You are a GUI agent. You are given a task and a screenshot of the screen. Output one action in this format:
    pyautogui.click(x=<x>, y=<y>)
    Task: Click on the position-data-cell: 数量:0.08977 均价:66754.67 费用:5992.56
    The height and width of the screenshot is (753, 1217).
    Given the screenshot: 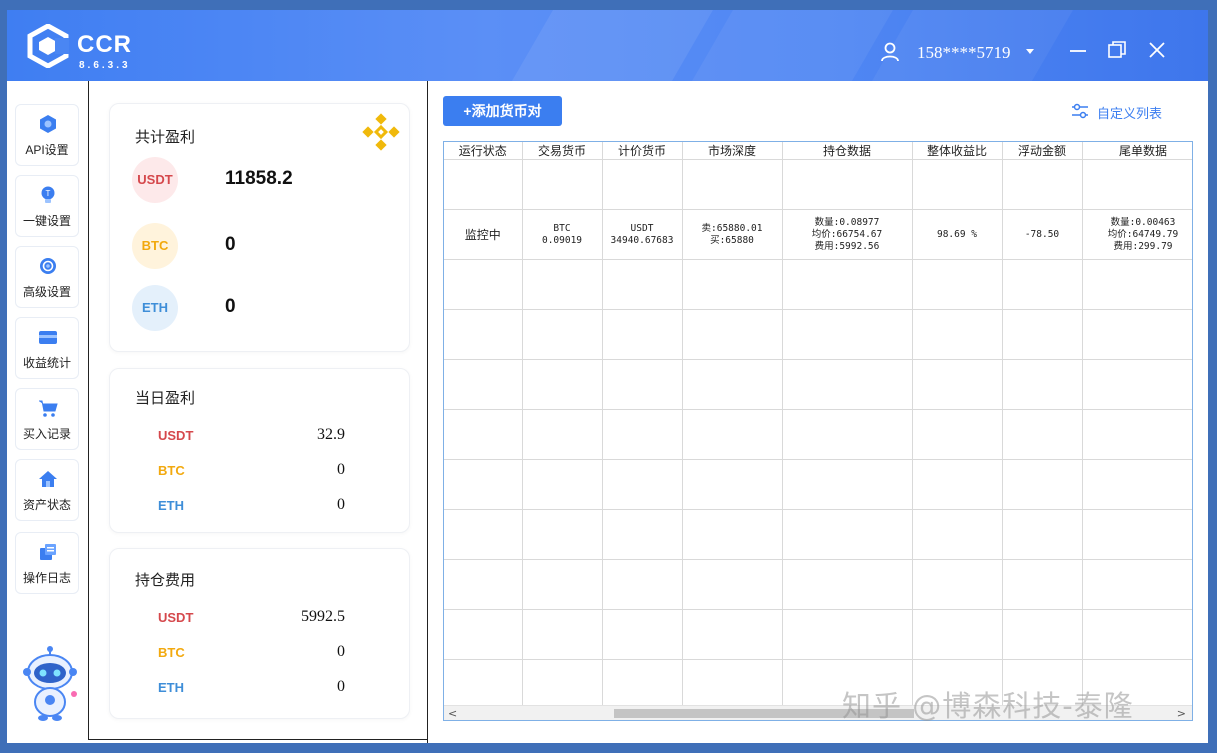 What is the action you would take?
    pyautogui.click(x=847, y=234)
    